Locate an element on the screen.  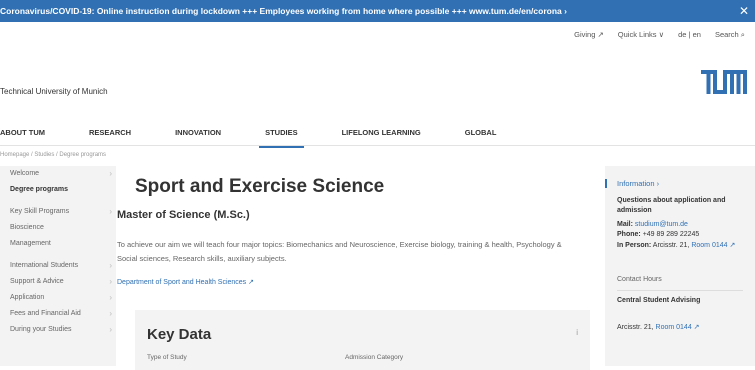
sidebar-item-application: Application › is located at coordinates (58, 298).